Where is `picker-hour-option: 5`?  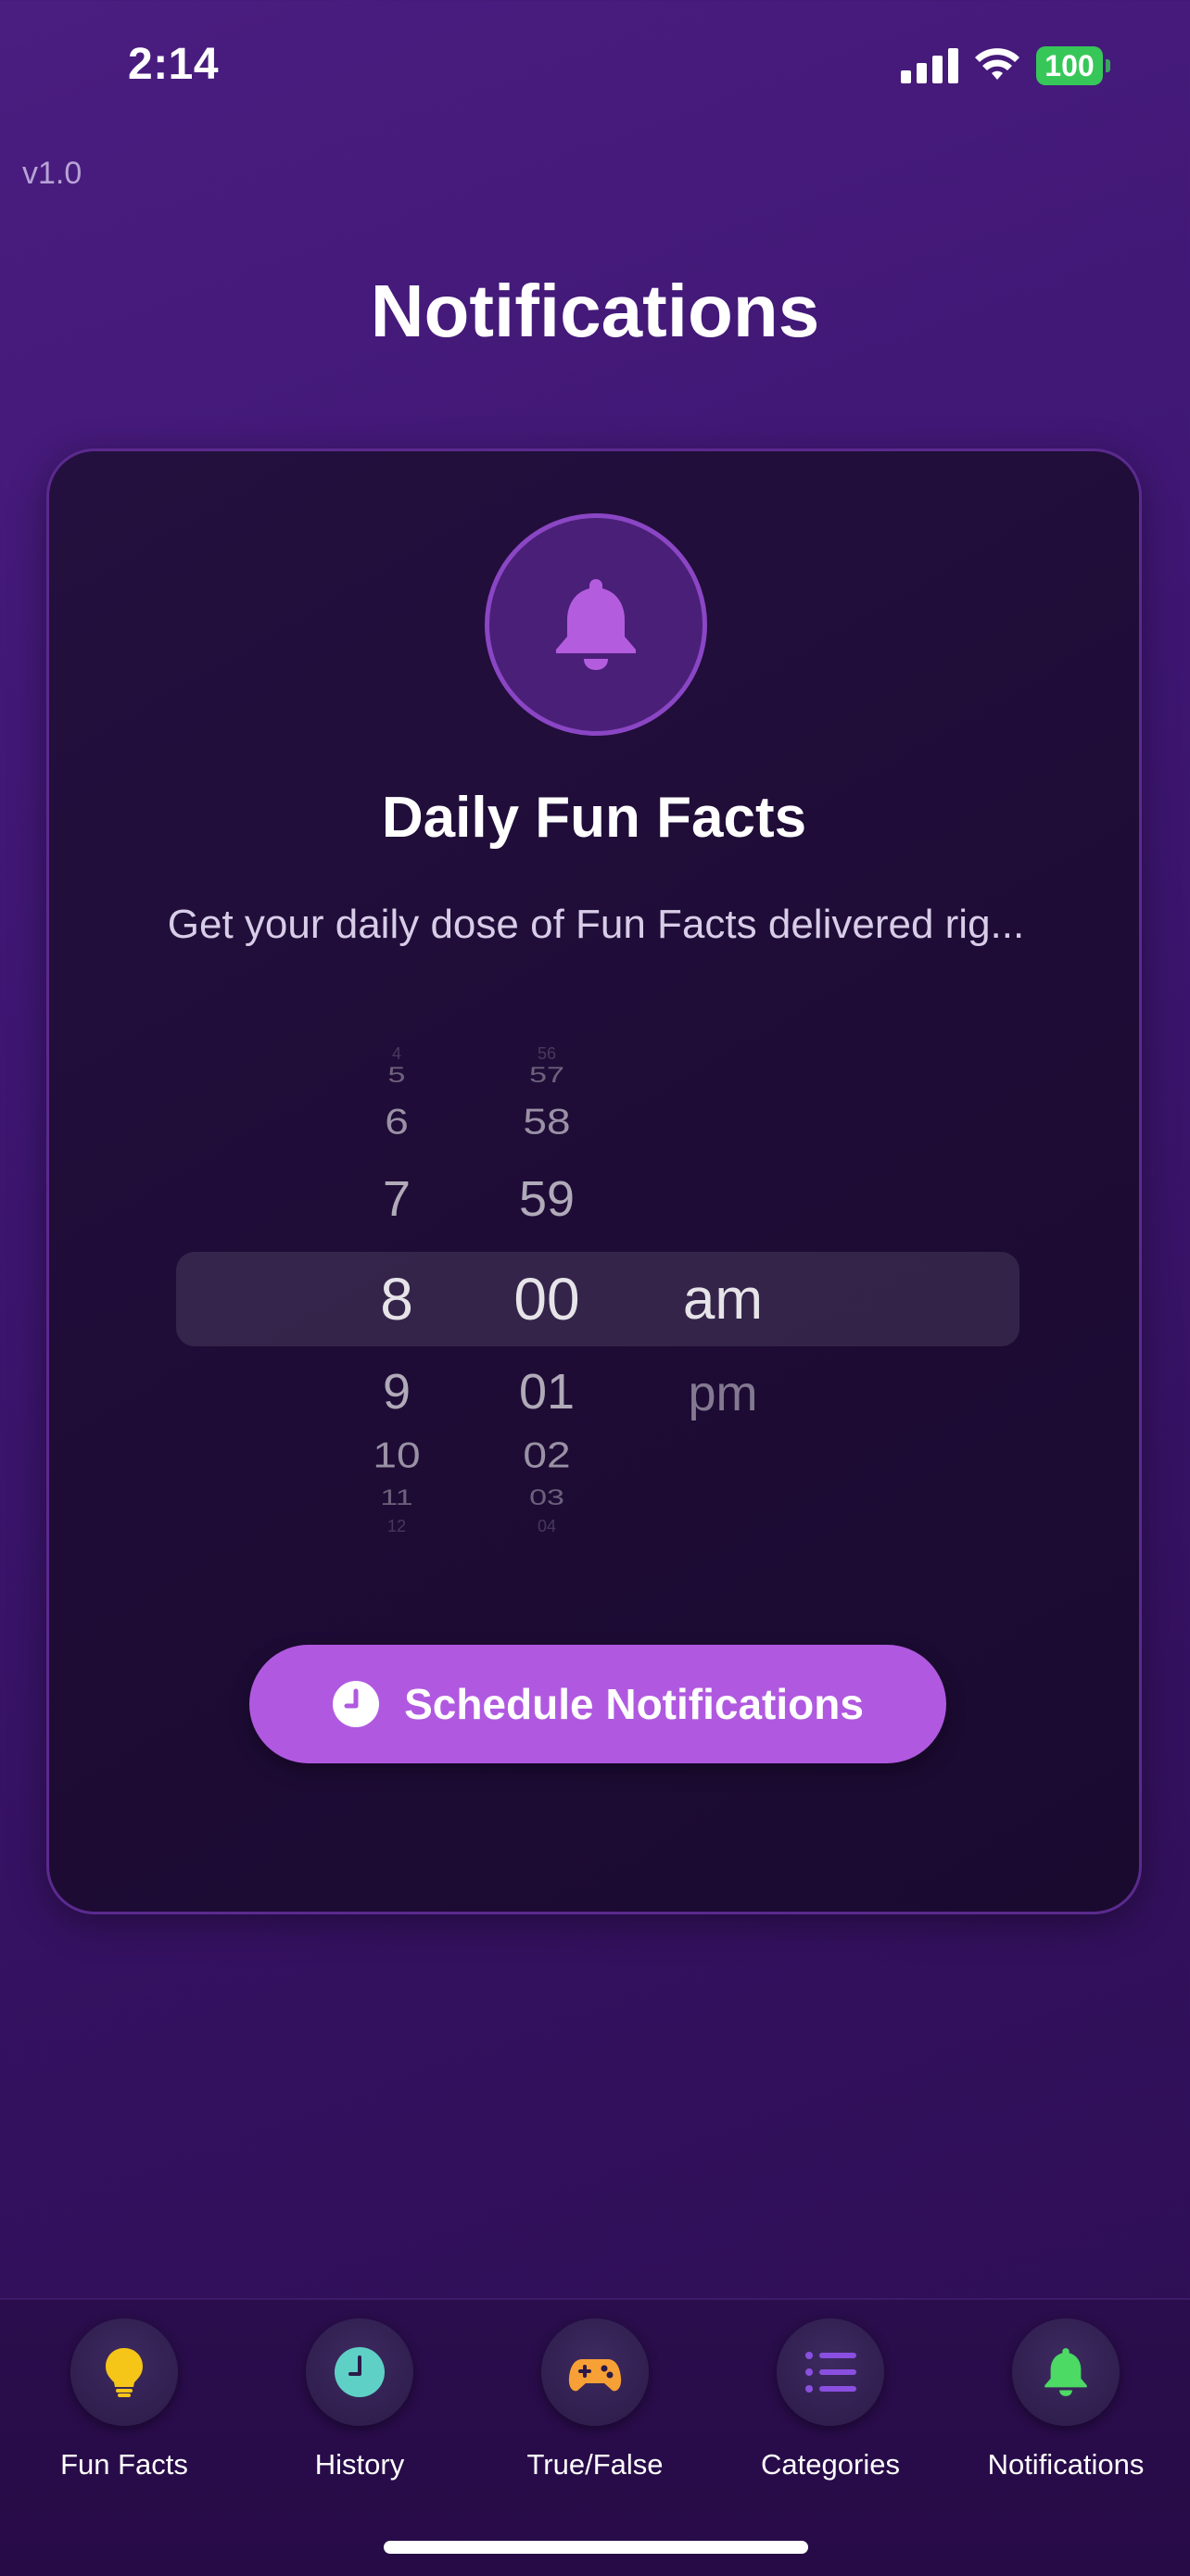
picker-hour-option: 5 is located at coordinates (397, 1075).